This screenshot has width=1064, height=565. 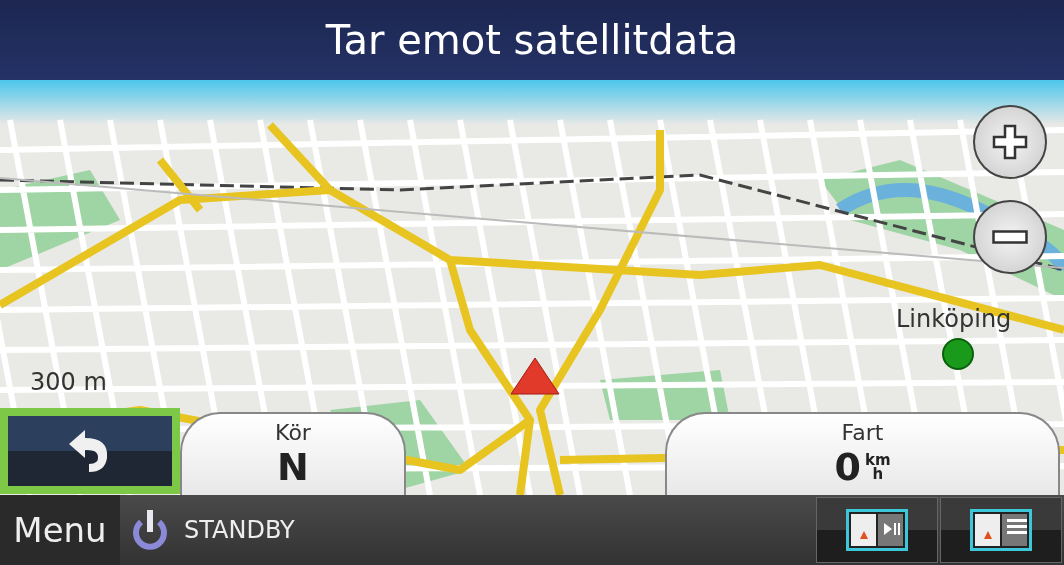 I want to click on map-play-pause-icon, so click(x=877, y=530).